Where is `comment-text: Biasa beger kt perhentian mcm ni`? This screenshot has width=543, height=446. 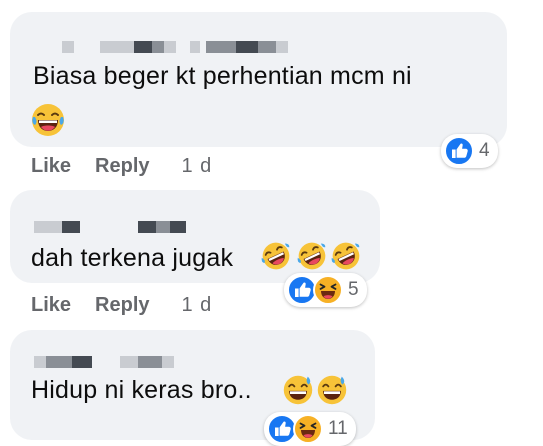
comment-text: Biasa beger kt perhentian mcm ni is located at coordinates (222, 76).